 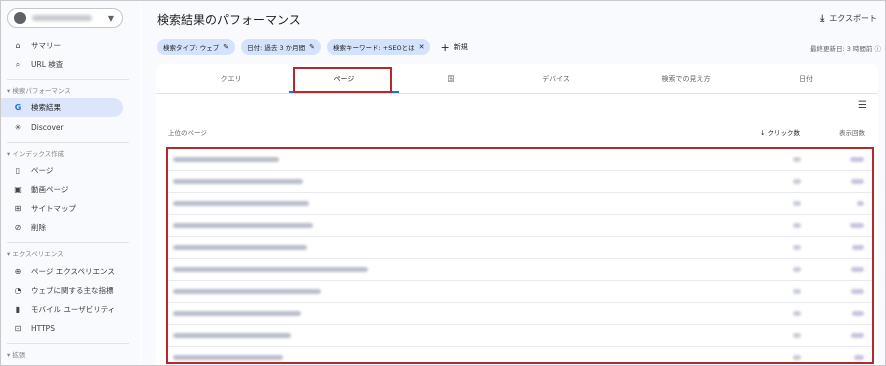 What do you see at coordinates (62, 227) in the screenshot?
I see `sidebar-item-removals: ⊘ 削除` at bounding box center [62, 227].